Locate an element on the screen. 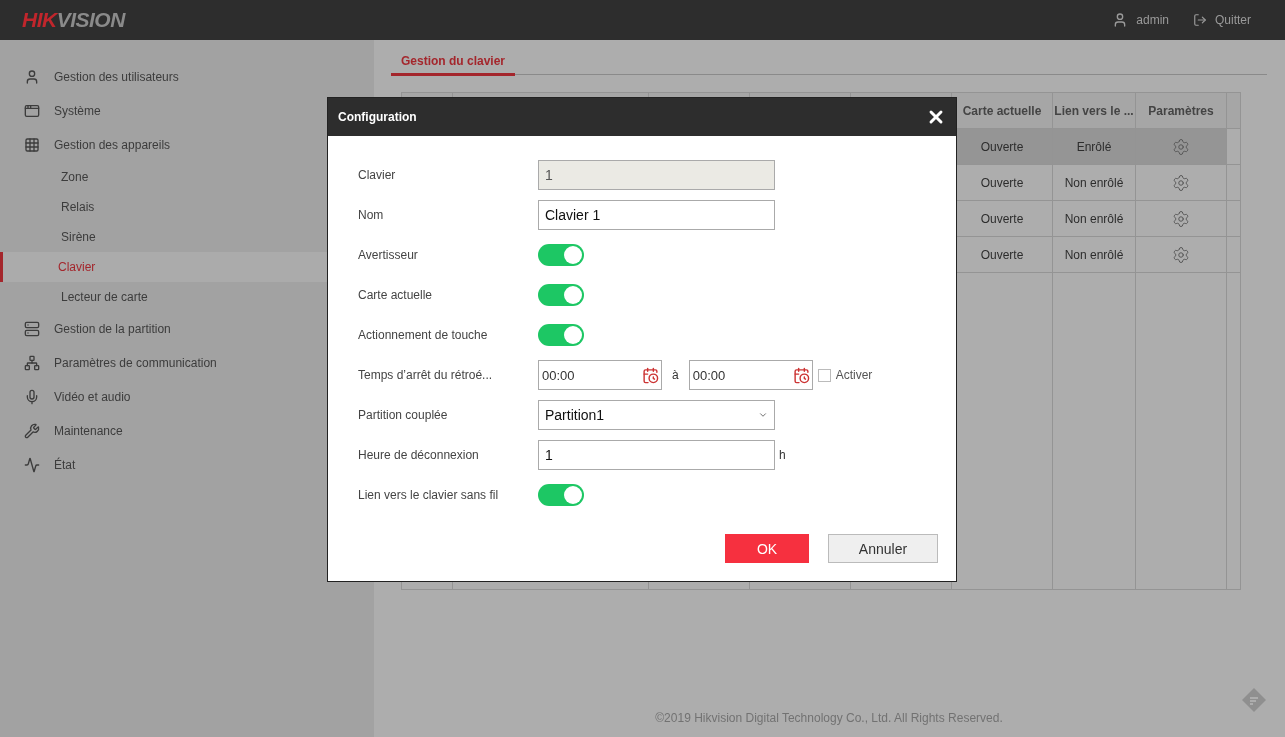 The width and height of the screenshot is (1285, 737). sidebar-item: Maintenance is located at coordinates (163, 431).